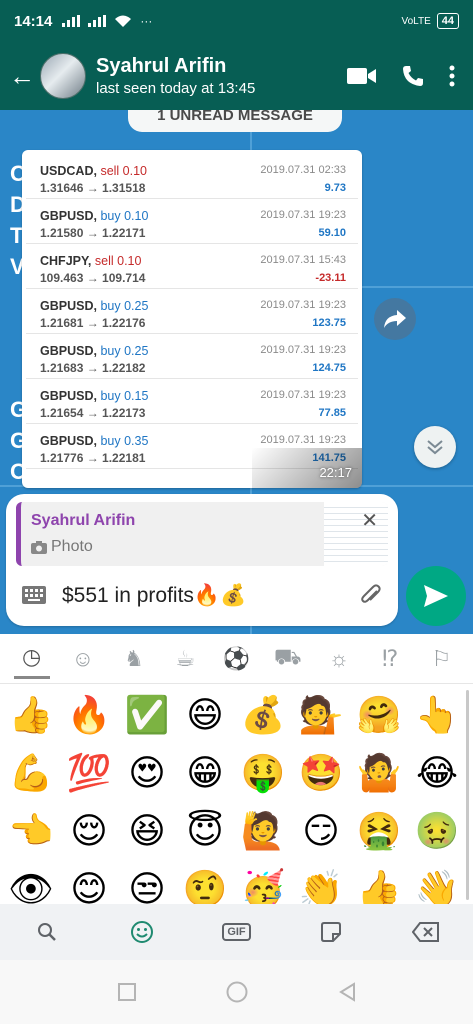  Describe the element at coordinates (321, 715) in the screenshot. I see `emoji-key: 💁` at that location.